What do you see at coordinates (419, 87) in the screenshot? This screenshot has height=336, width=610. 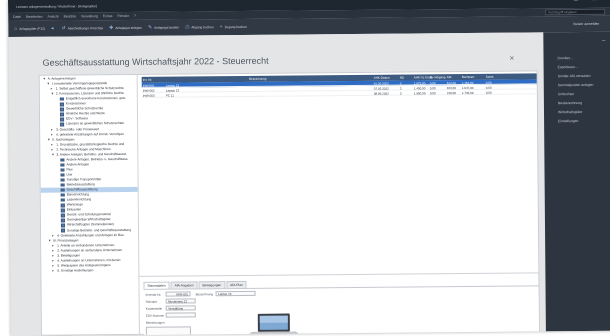 I see `table-cell: 1.450,00` at bounding box center [419, 87].